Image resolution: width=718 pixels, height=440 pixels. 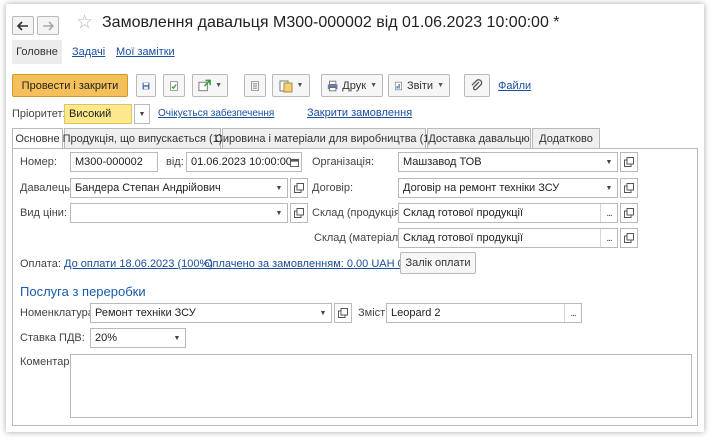 What do you see at coordinates (145, 52) in the screenshot?
I see `section-notes-link: Мої замітки` at bounding box center [145, 52].